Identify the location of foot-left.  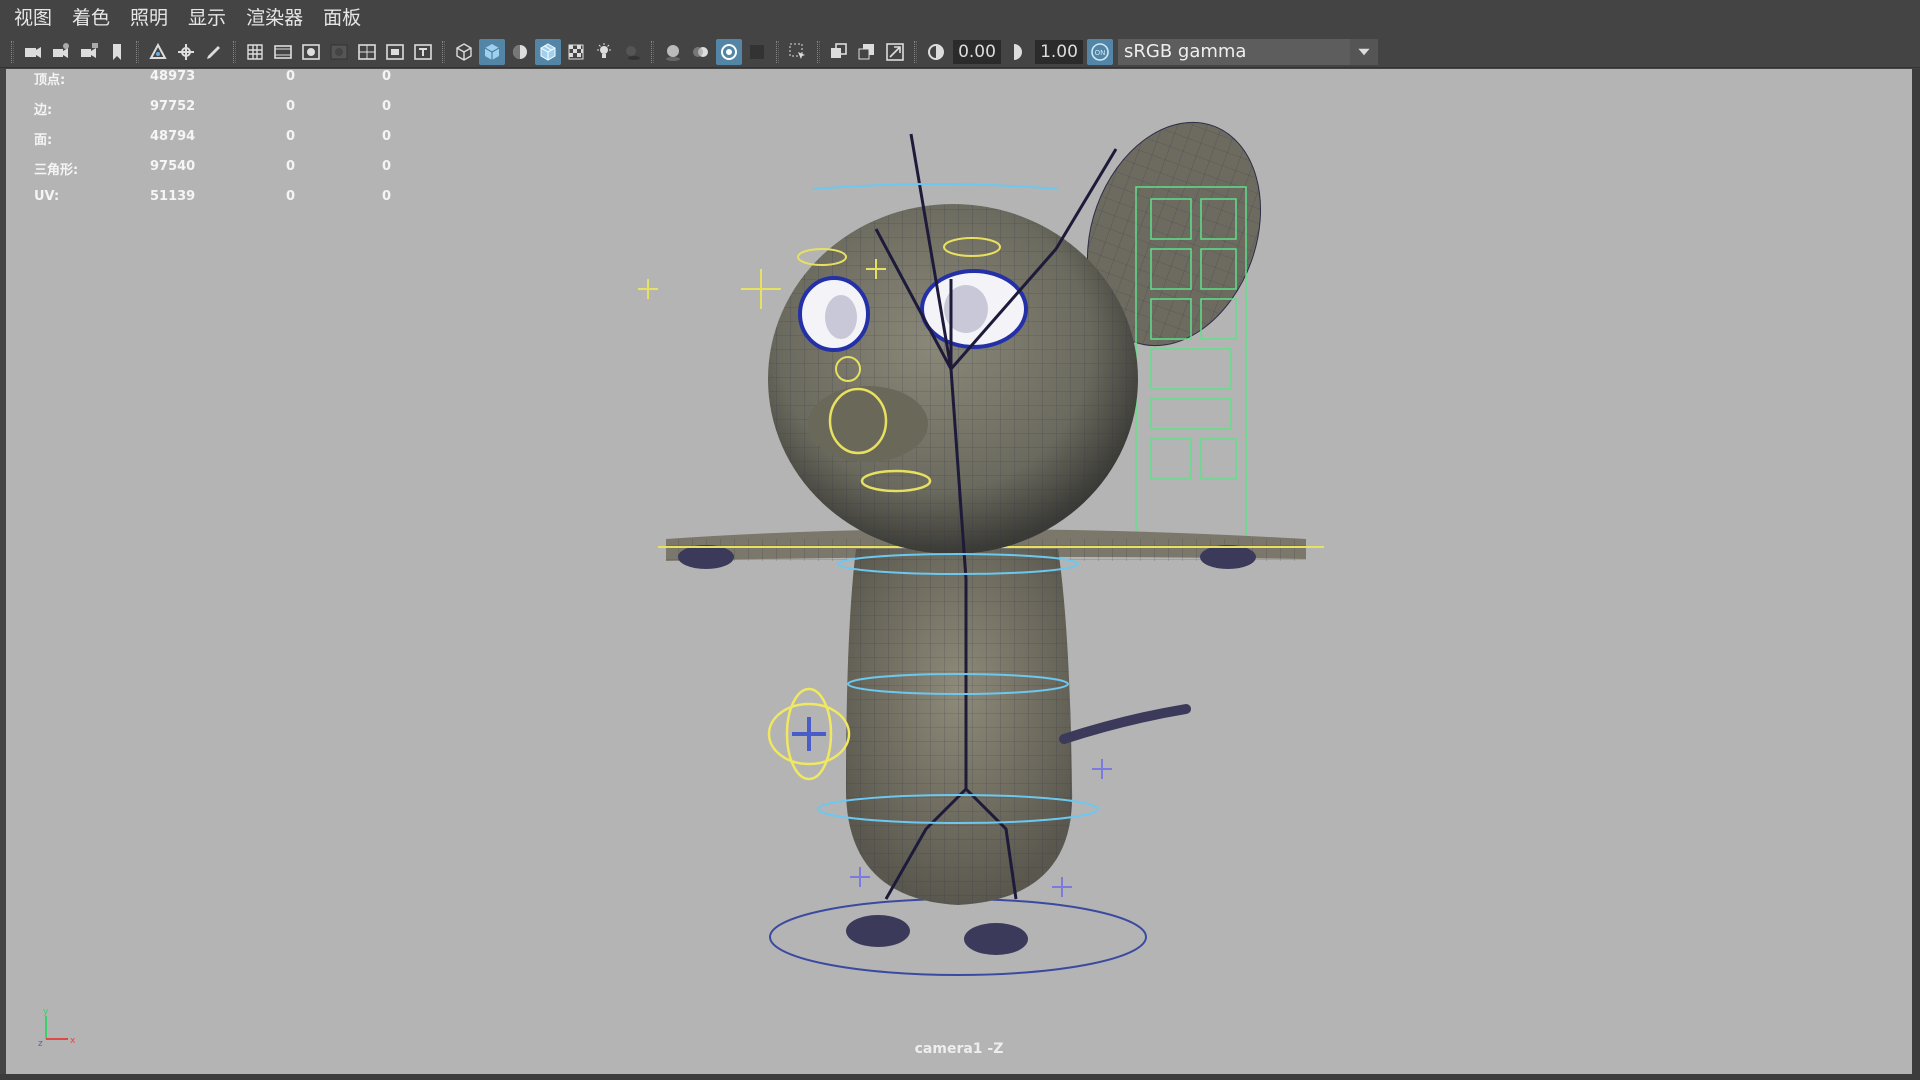
(878, 931).